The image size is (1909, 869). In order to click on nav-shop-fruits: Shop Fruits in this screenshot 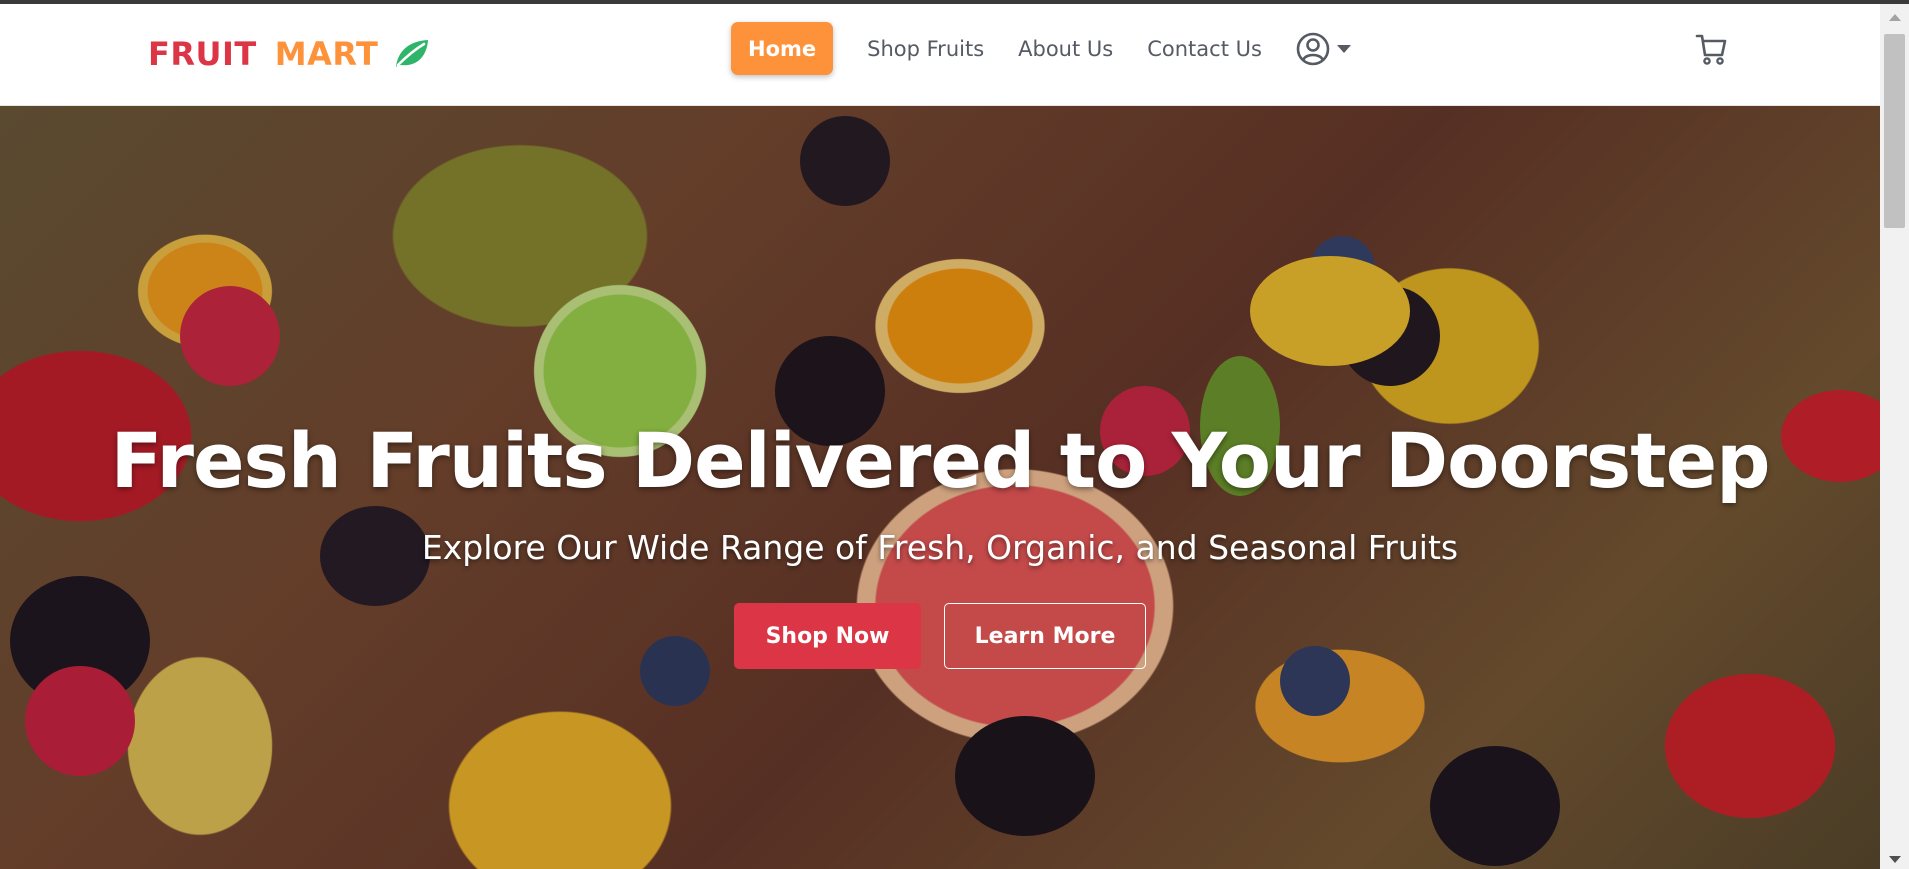, I will do `click(925, 48)`.